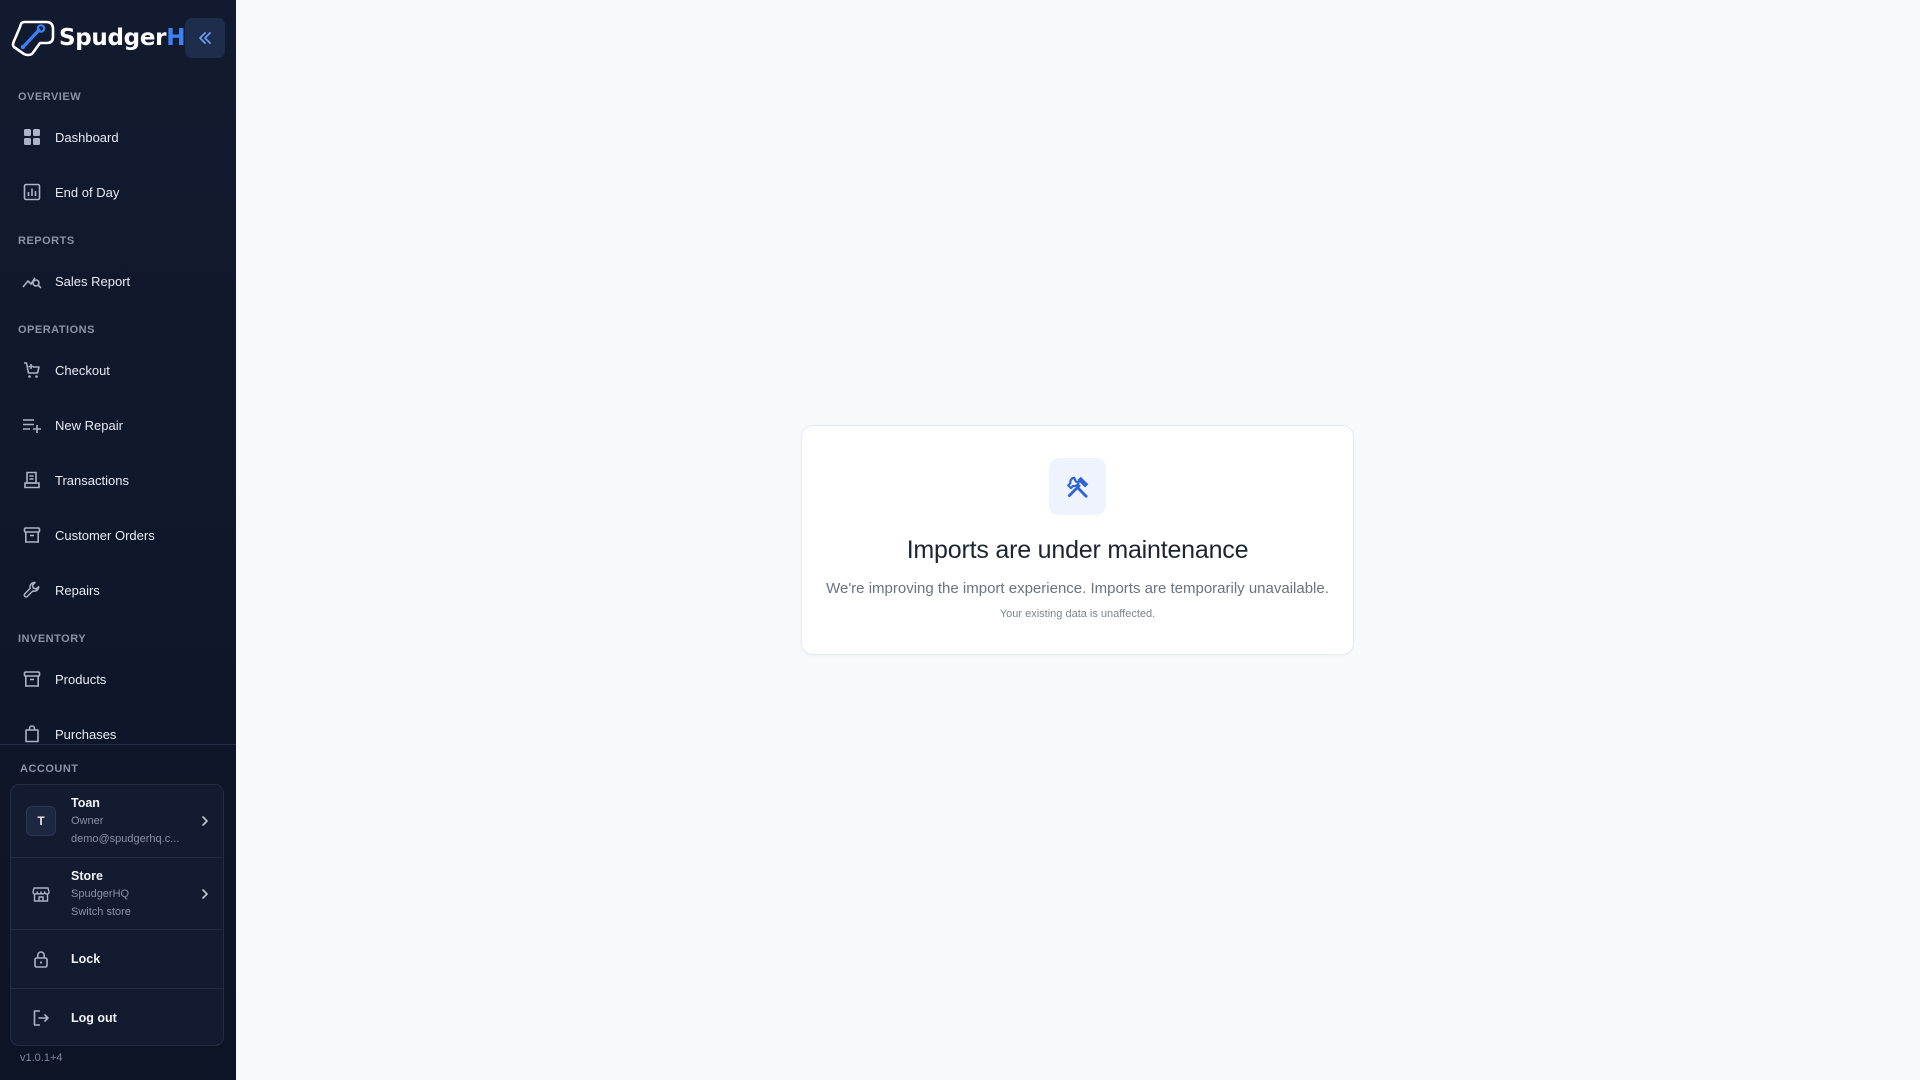 The width and height of the screenshot is (1920, 1080). What do you see at coordinates (32, 480) in the screenshot?
I see `receipt-icon` at bounding box center [32, 480].